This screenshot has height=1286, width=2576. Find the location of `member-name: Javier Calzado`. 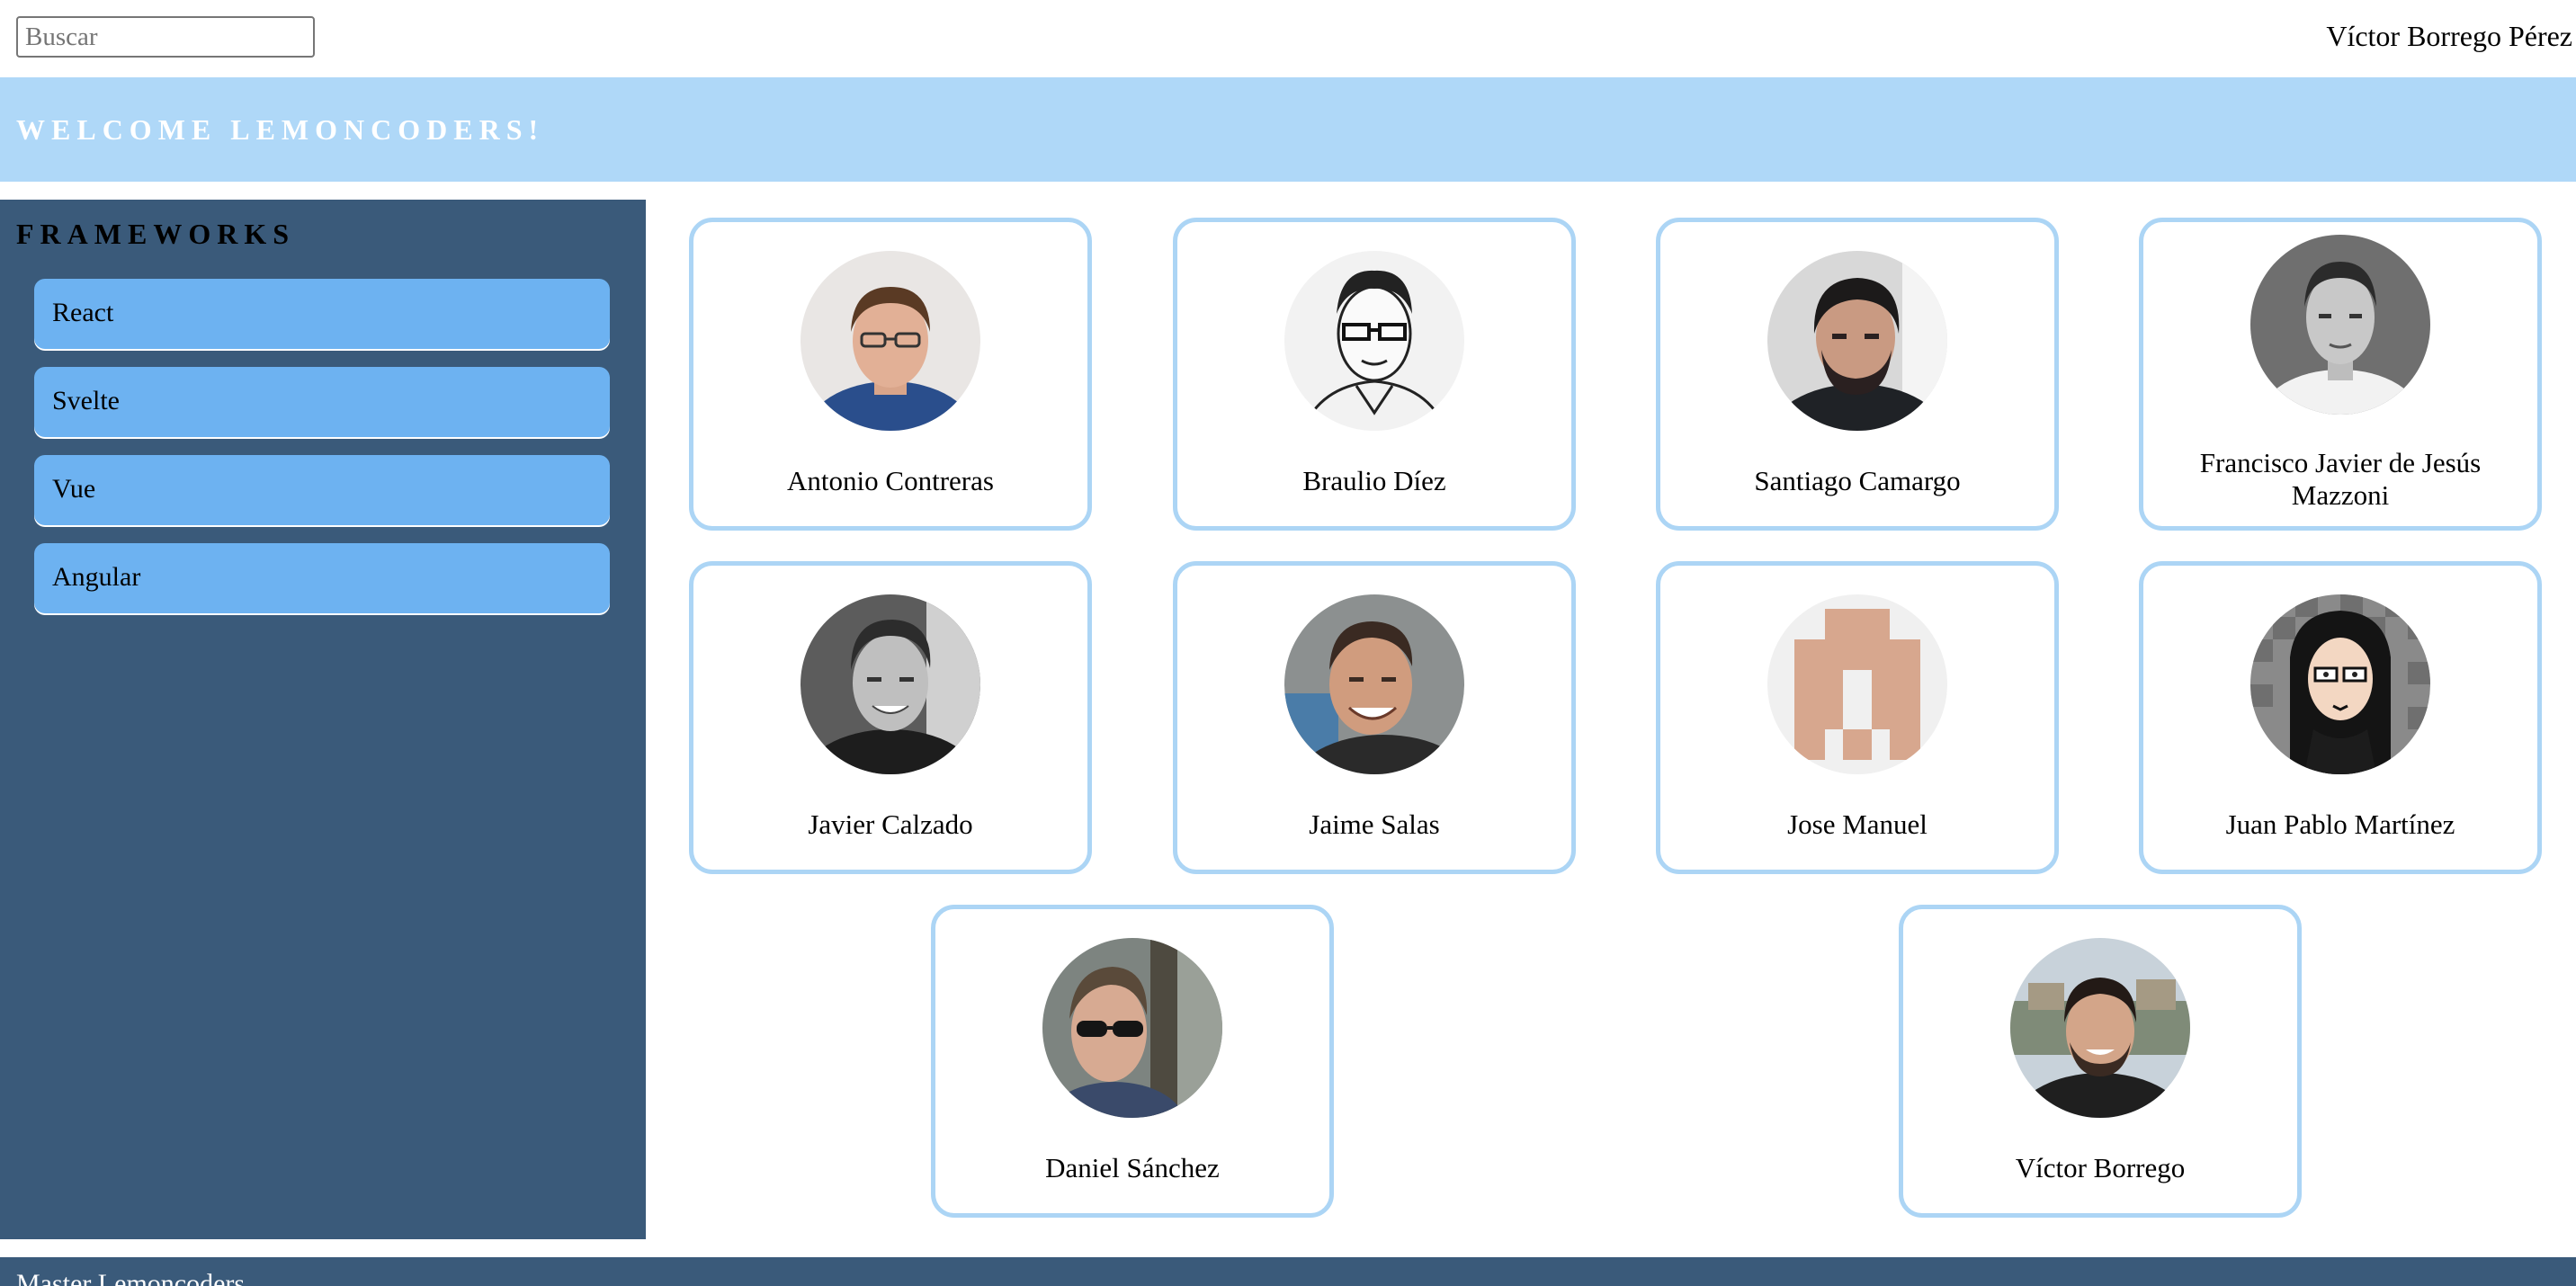

member-name: Javier Calzado is located at coordinates (890, 824).